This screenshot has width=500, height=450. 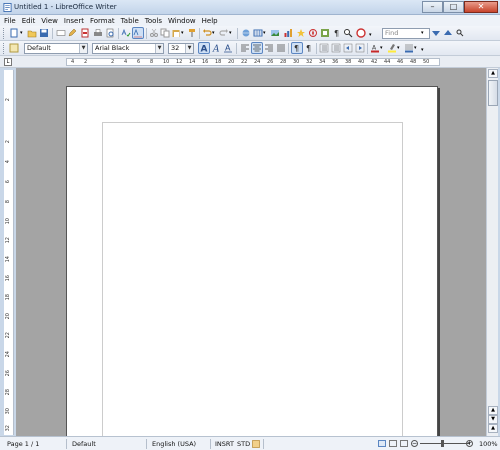 I want to click on find-next-icon, so click(x=436, y=33).